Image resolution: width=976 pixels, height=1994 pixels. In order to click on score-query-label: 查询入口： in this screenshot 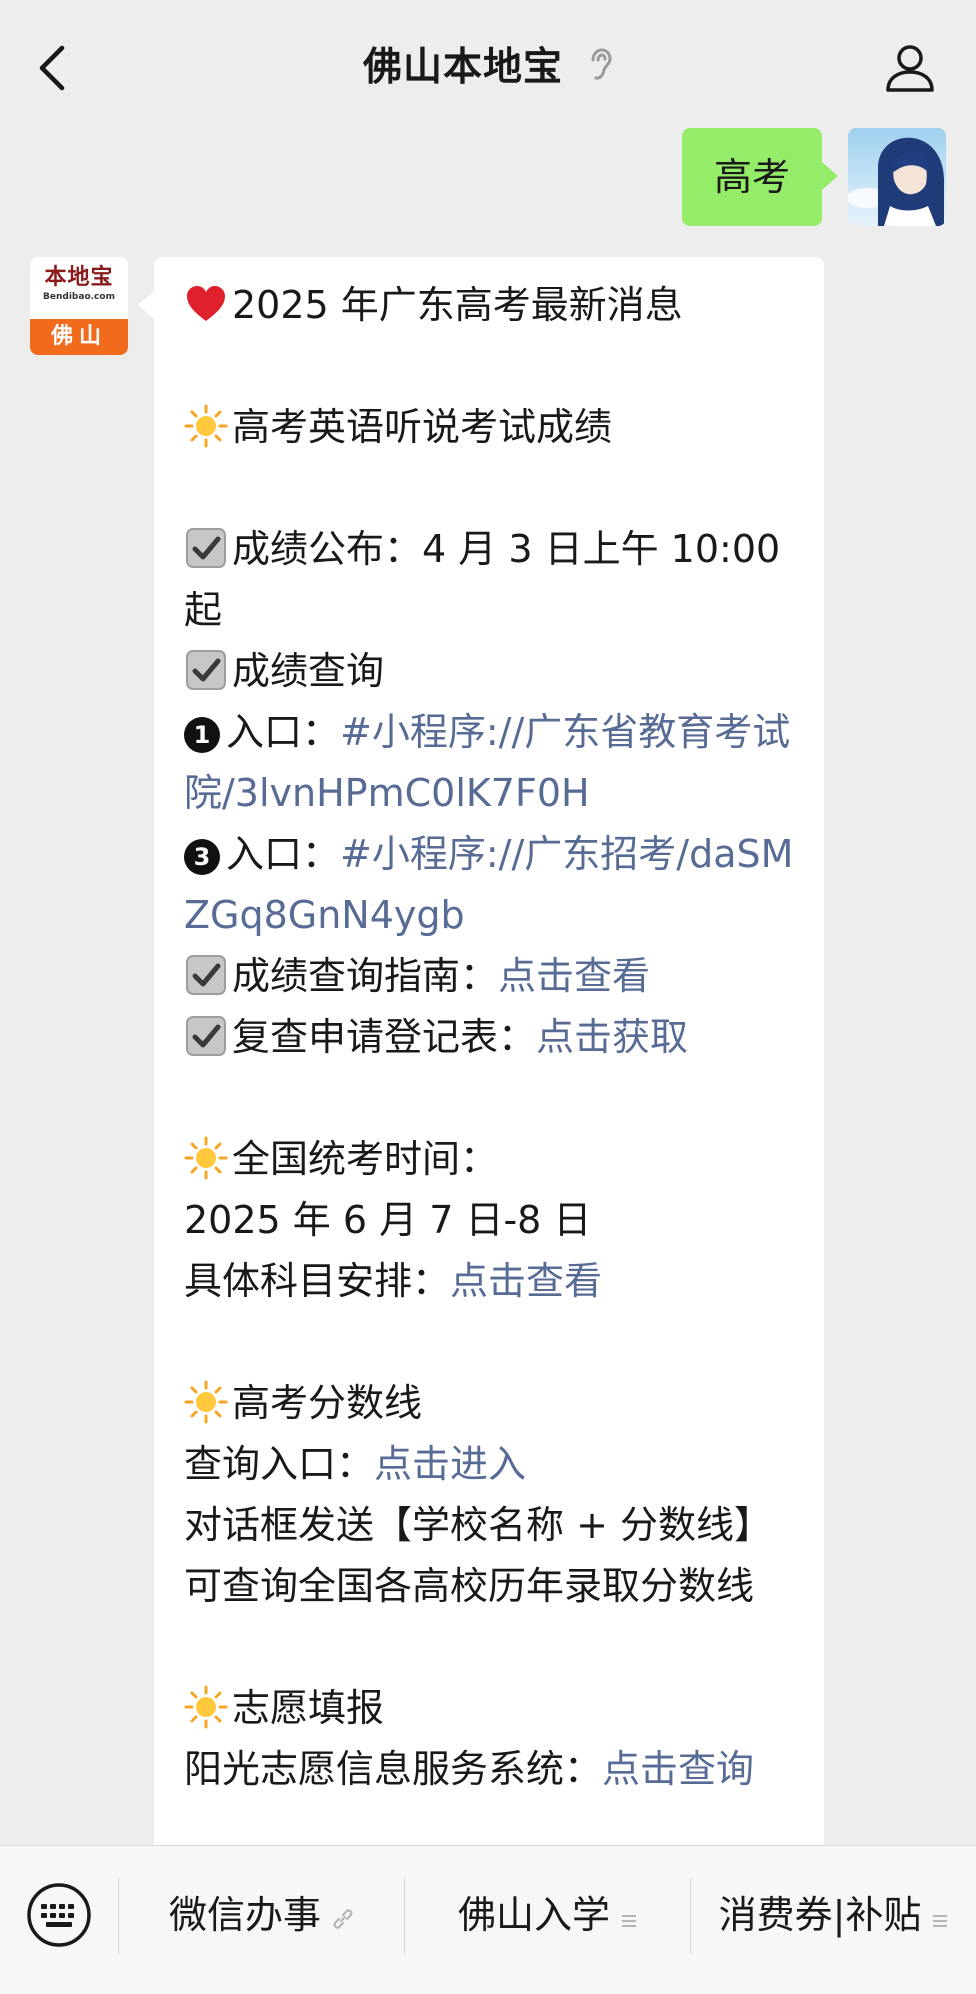, I will do `click(279, 1464)`.